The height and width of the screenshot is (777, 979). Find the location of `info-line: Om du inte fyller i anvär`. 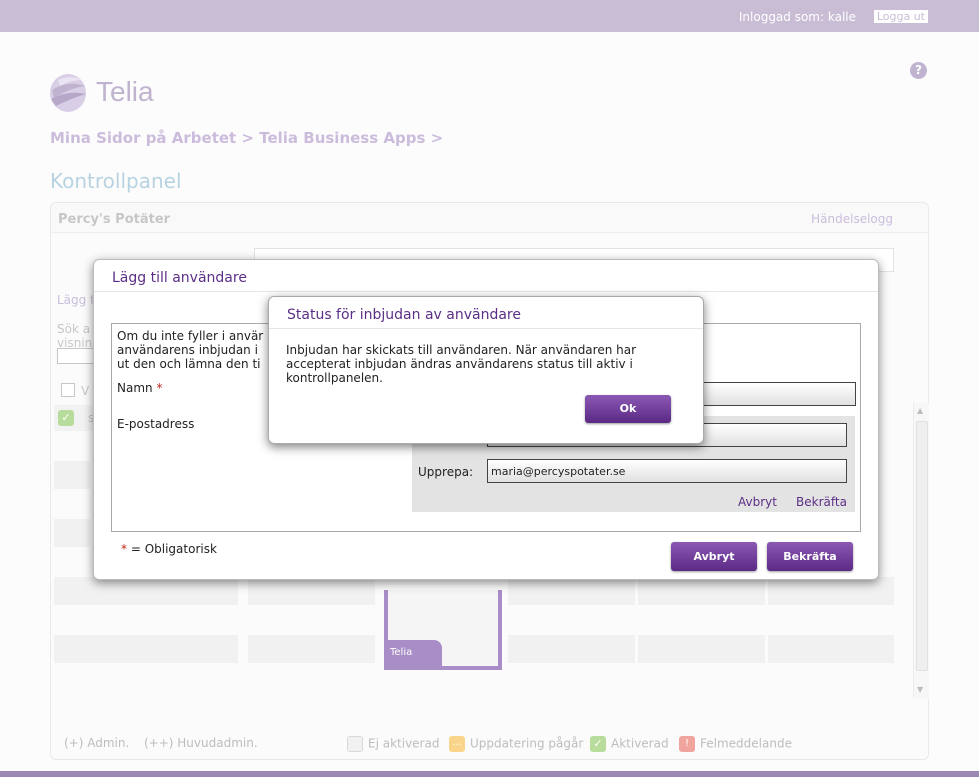

info-line: Om du inte fyller i anvär is located at coordinates (190, 336).